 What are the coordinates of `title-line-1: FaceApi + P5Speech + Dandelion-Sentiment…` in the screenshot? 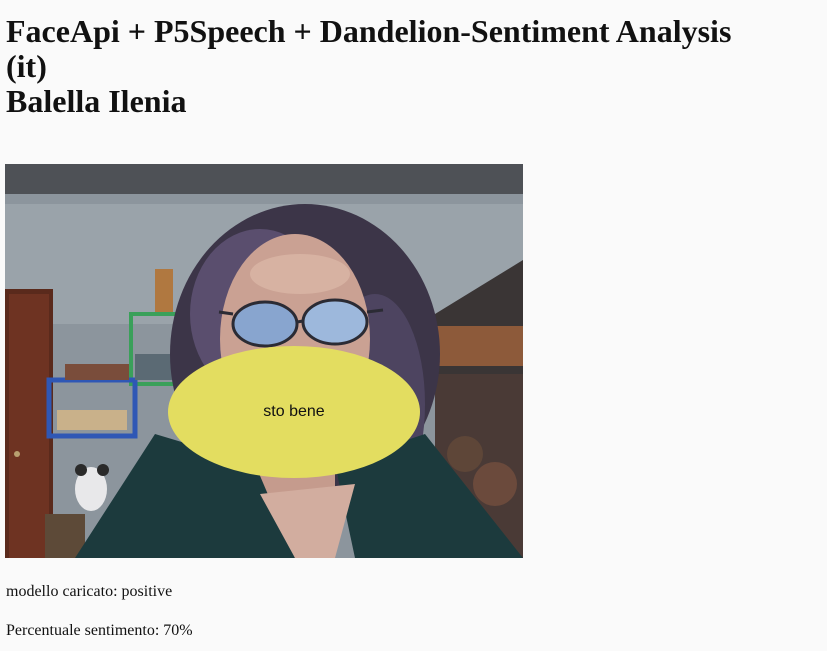 It's located at (369, 31).